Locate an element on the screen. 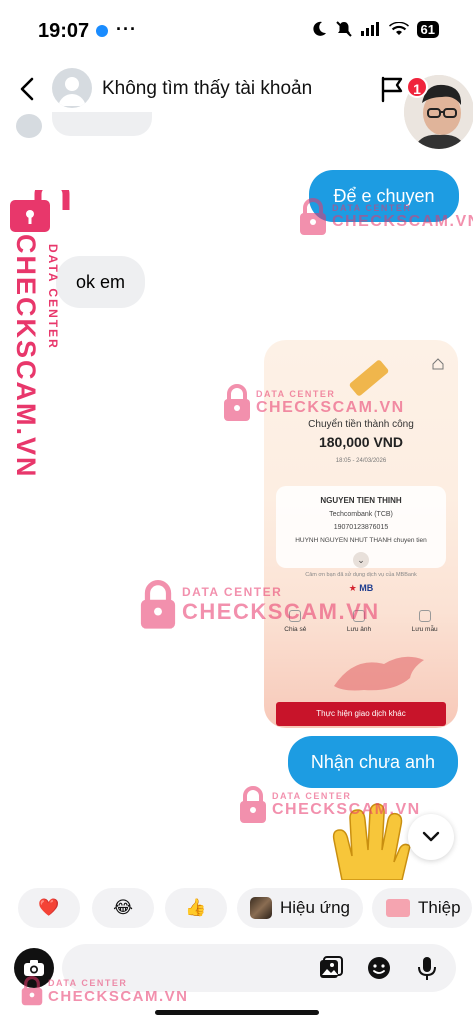 The width and height of the screenshot is (473, 1024). camera-button is located at coordinates (34, 968).